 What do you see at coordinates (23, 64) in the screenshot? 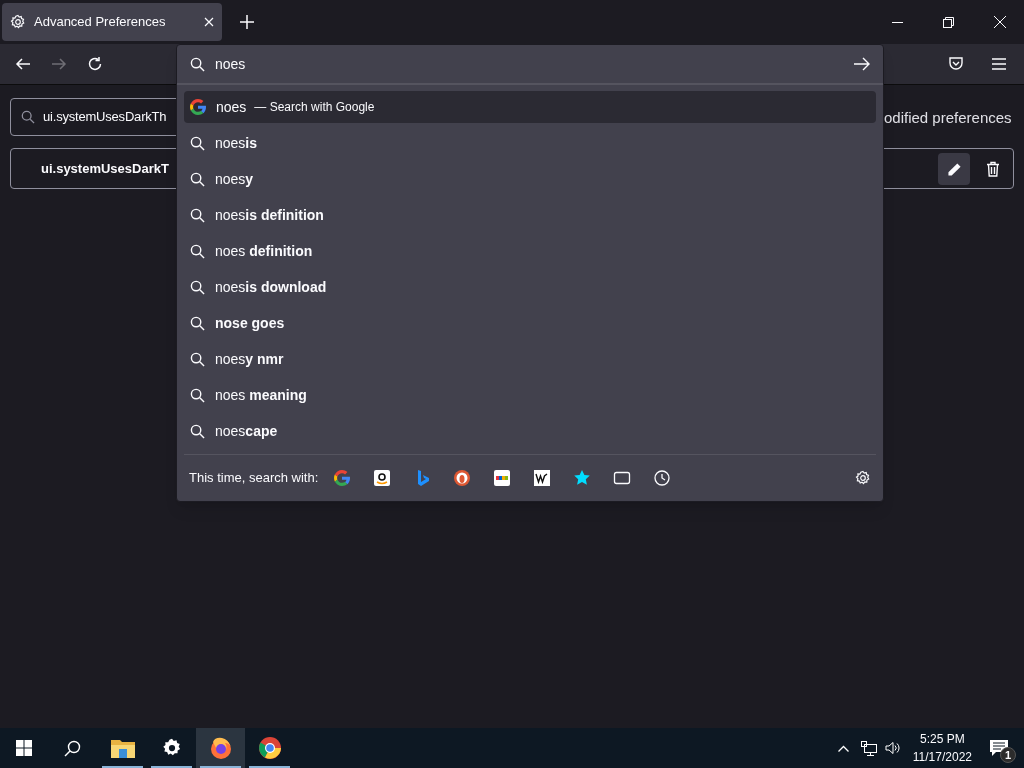
I see `back-icon` at bounding box center [23, 64].